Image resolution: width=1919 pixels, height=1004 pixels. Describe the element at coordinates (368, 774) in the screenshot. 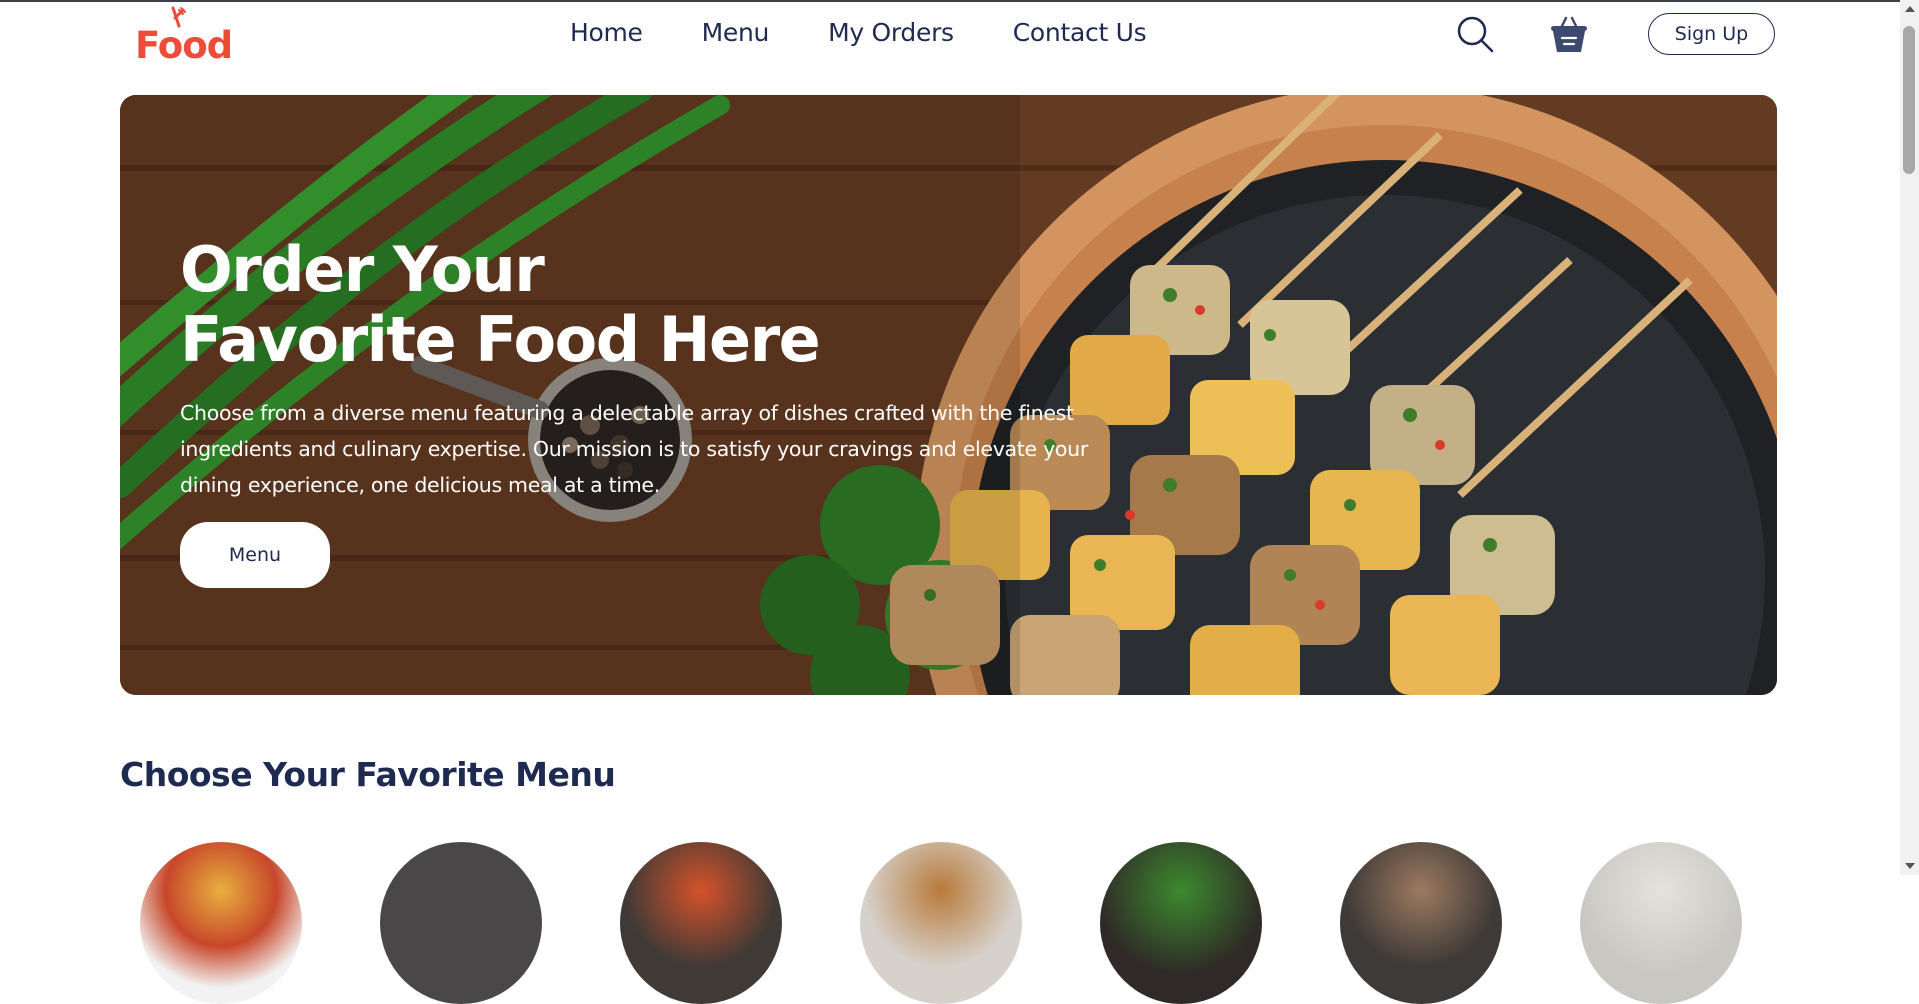

I see `menu-section-title: Choose Your Favorite Menu` at that location.